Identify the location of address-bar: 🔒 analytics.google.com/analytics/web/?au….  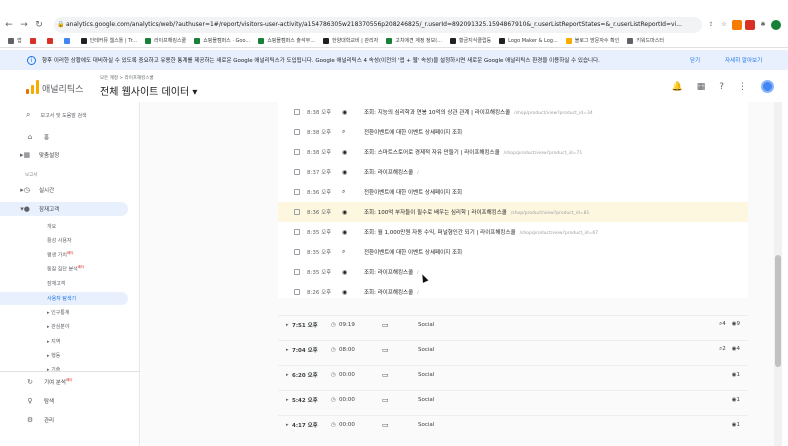
(378, 25).